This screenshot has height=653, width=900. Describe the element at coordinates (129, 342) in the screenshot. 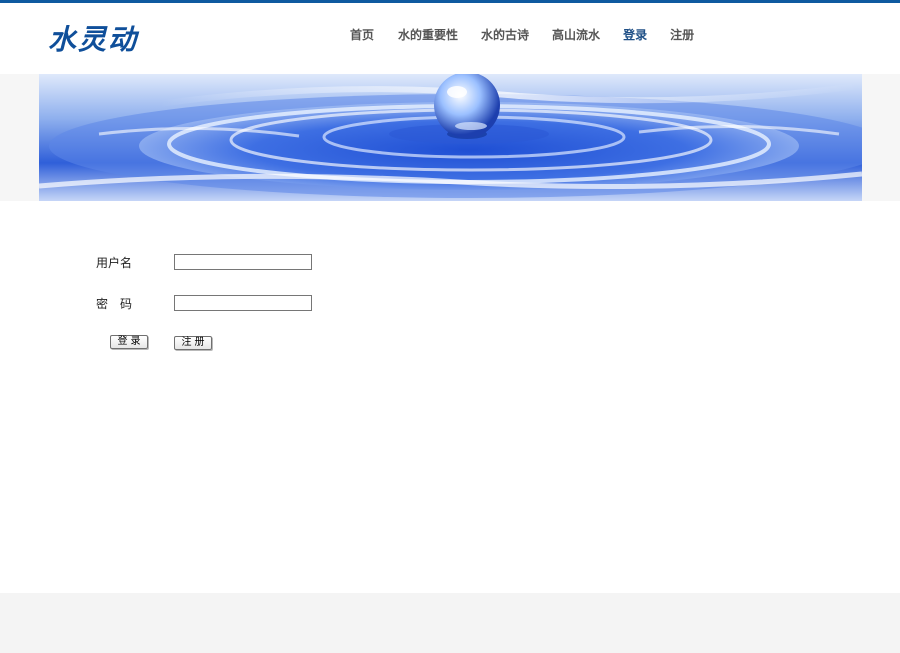

I see `login-button: 登录` at that location.